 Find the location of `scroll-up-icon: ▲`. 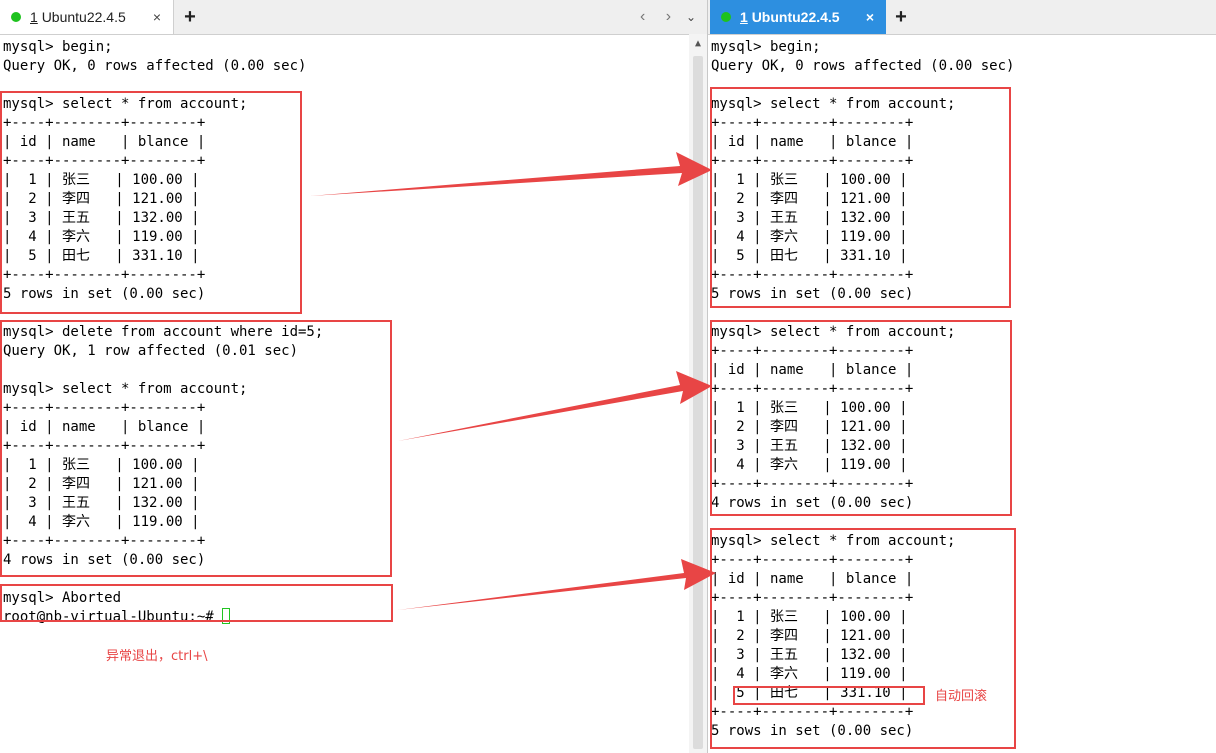

scroll-up-icon: ▲ is located at coordinates (698, 43).